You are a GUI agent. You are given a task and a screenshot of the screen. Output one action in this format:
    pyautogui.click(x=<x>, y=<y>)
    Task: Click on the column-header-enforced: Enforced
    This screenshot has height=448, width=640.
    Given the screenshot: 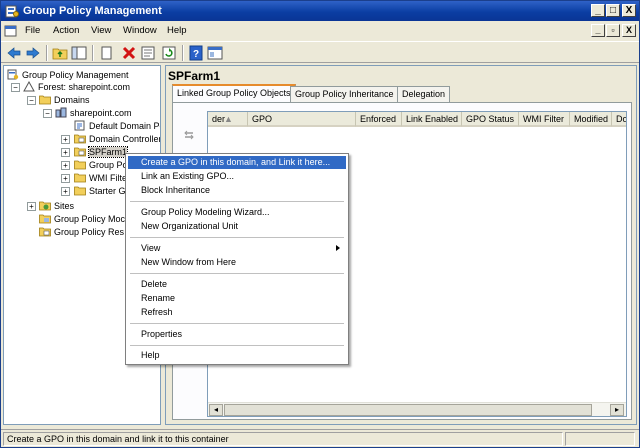 What is the action you would take?
    pyautogui.click(x=379, y=119)
    